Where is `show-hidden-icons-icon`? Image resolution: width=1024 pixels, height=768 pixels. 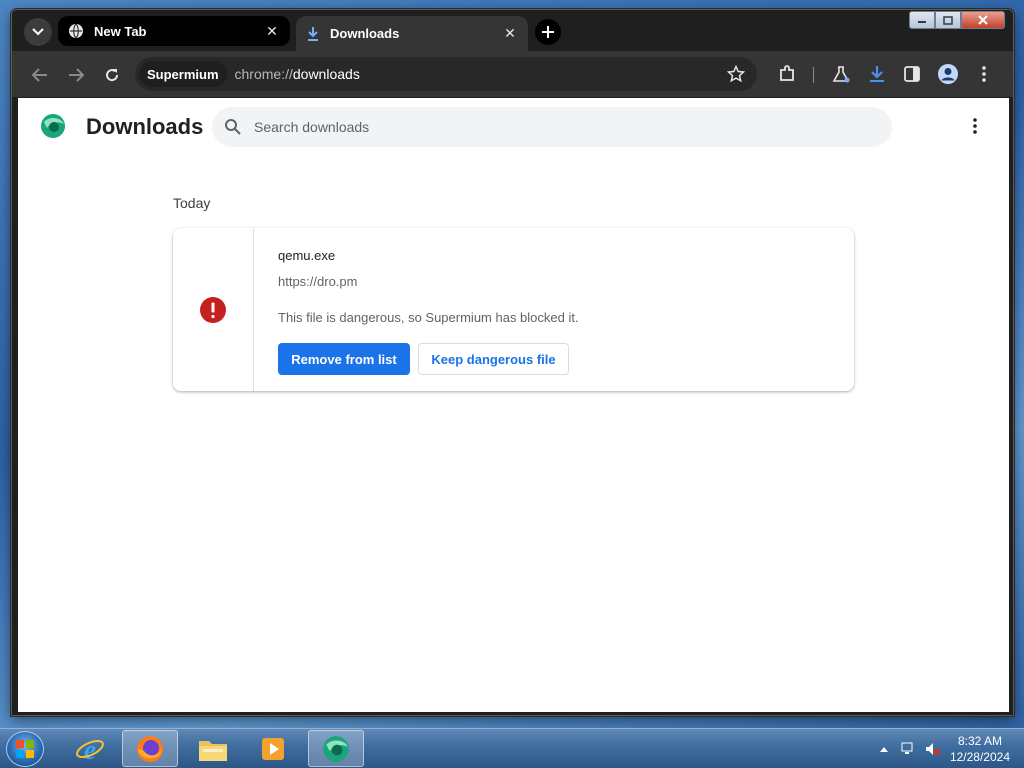
show-hidden-icons-icon is located at coordinates (884, 749).